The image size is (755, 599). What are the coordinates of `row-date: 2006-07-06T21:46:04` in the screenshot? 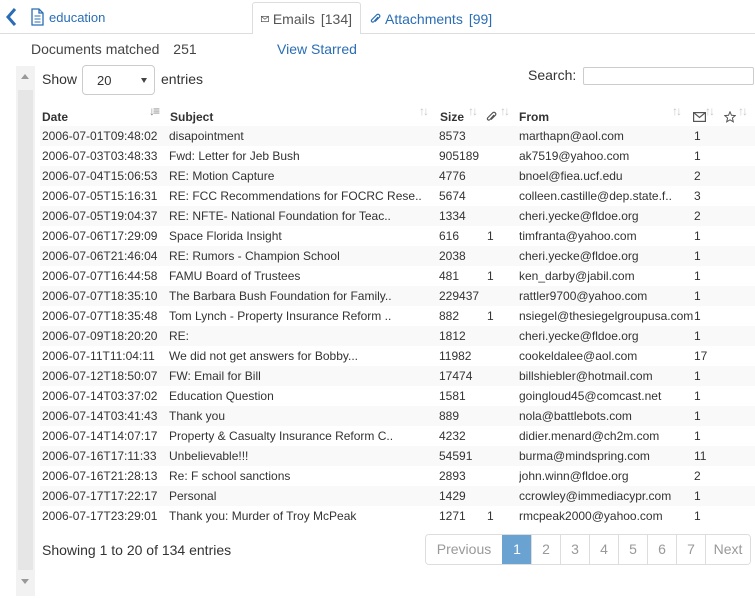 It's located at (100, 256).